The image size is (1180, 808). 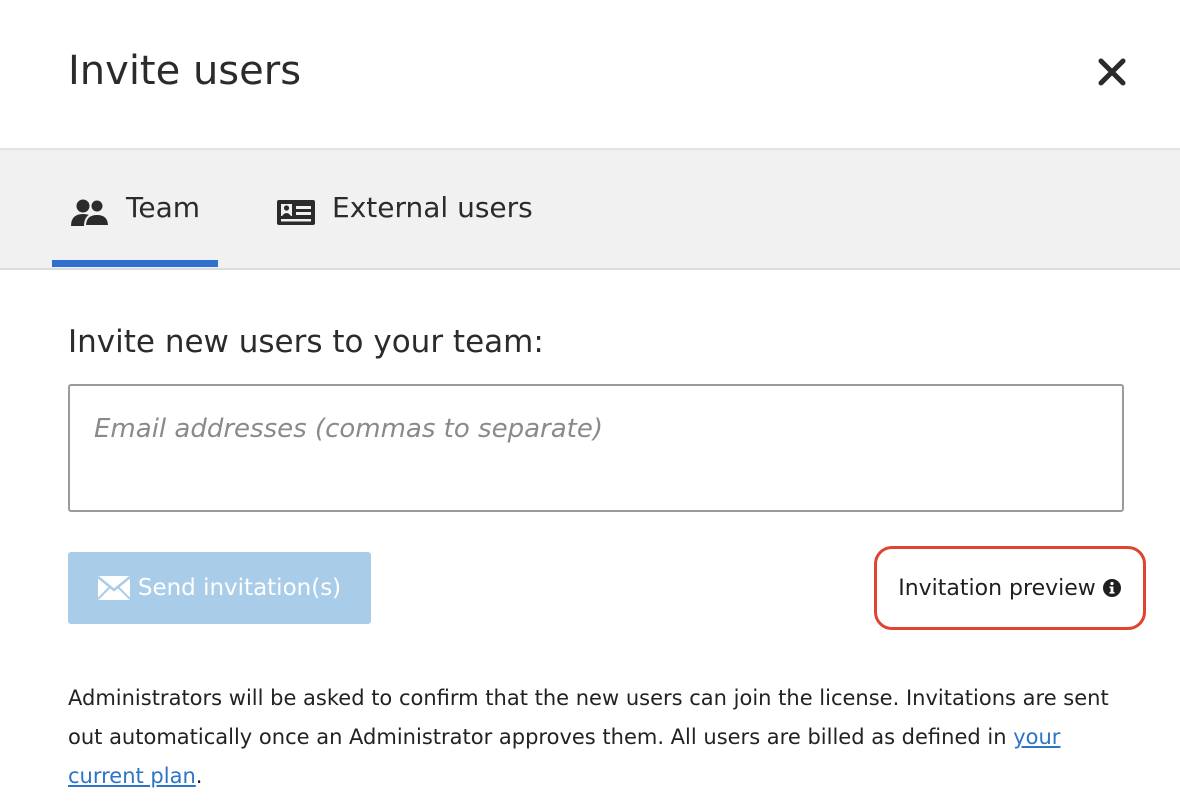 What do you see at coordinates (90, 212) in the screenshot?
I see `team-icon` at bounding box center [90, 212].